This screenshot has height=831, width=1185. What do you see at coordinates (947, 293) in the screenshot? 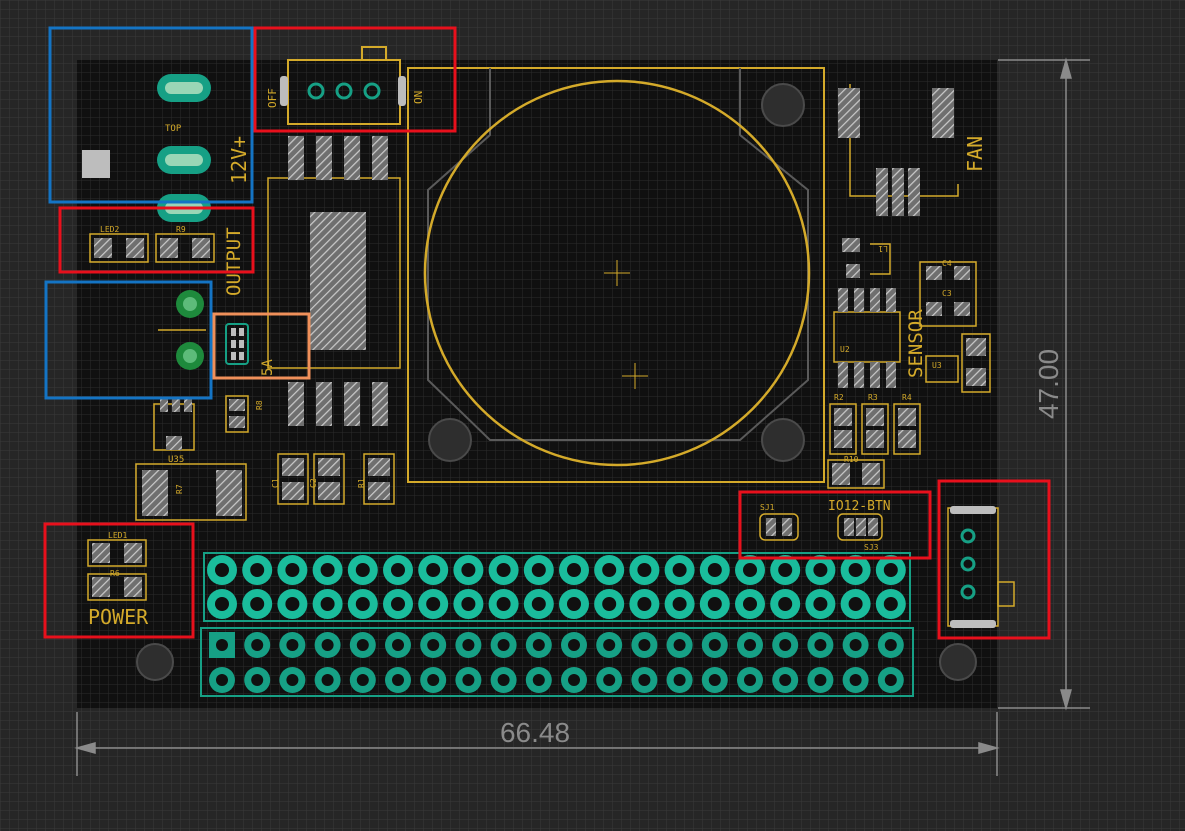
I see `c3-label: C3` at bounding box center [947, 293].